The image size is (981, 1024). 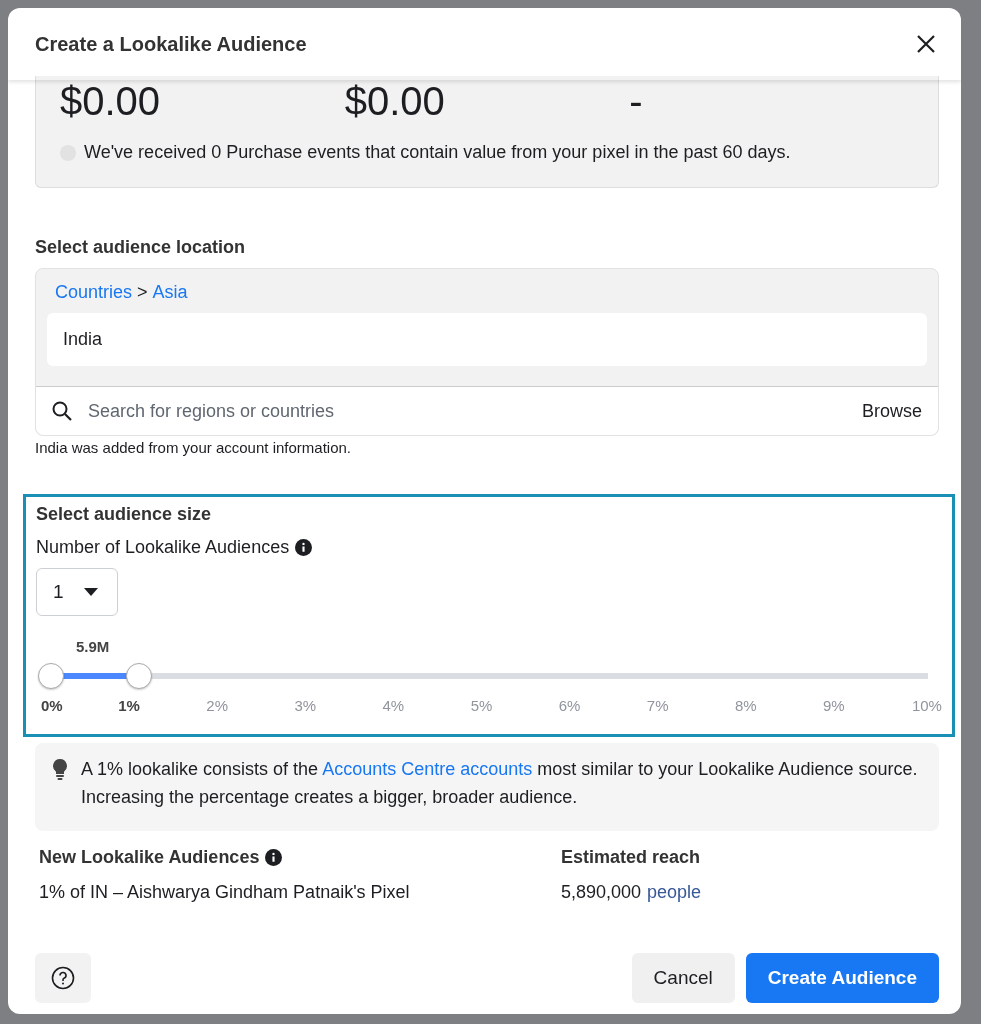 I want to click on cancel-button: Cancel, so click(x=683, y=978).